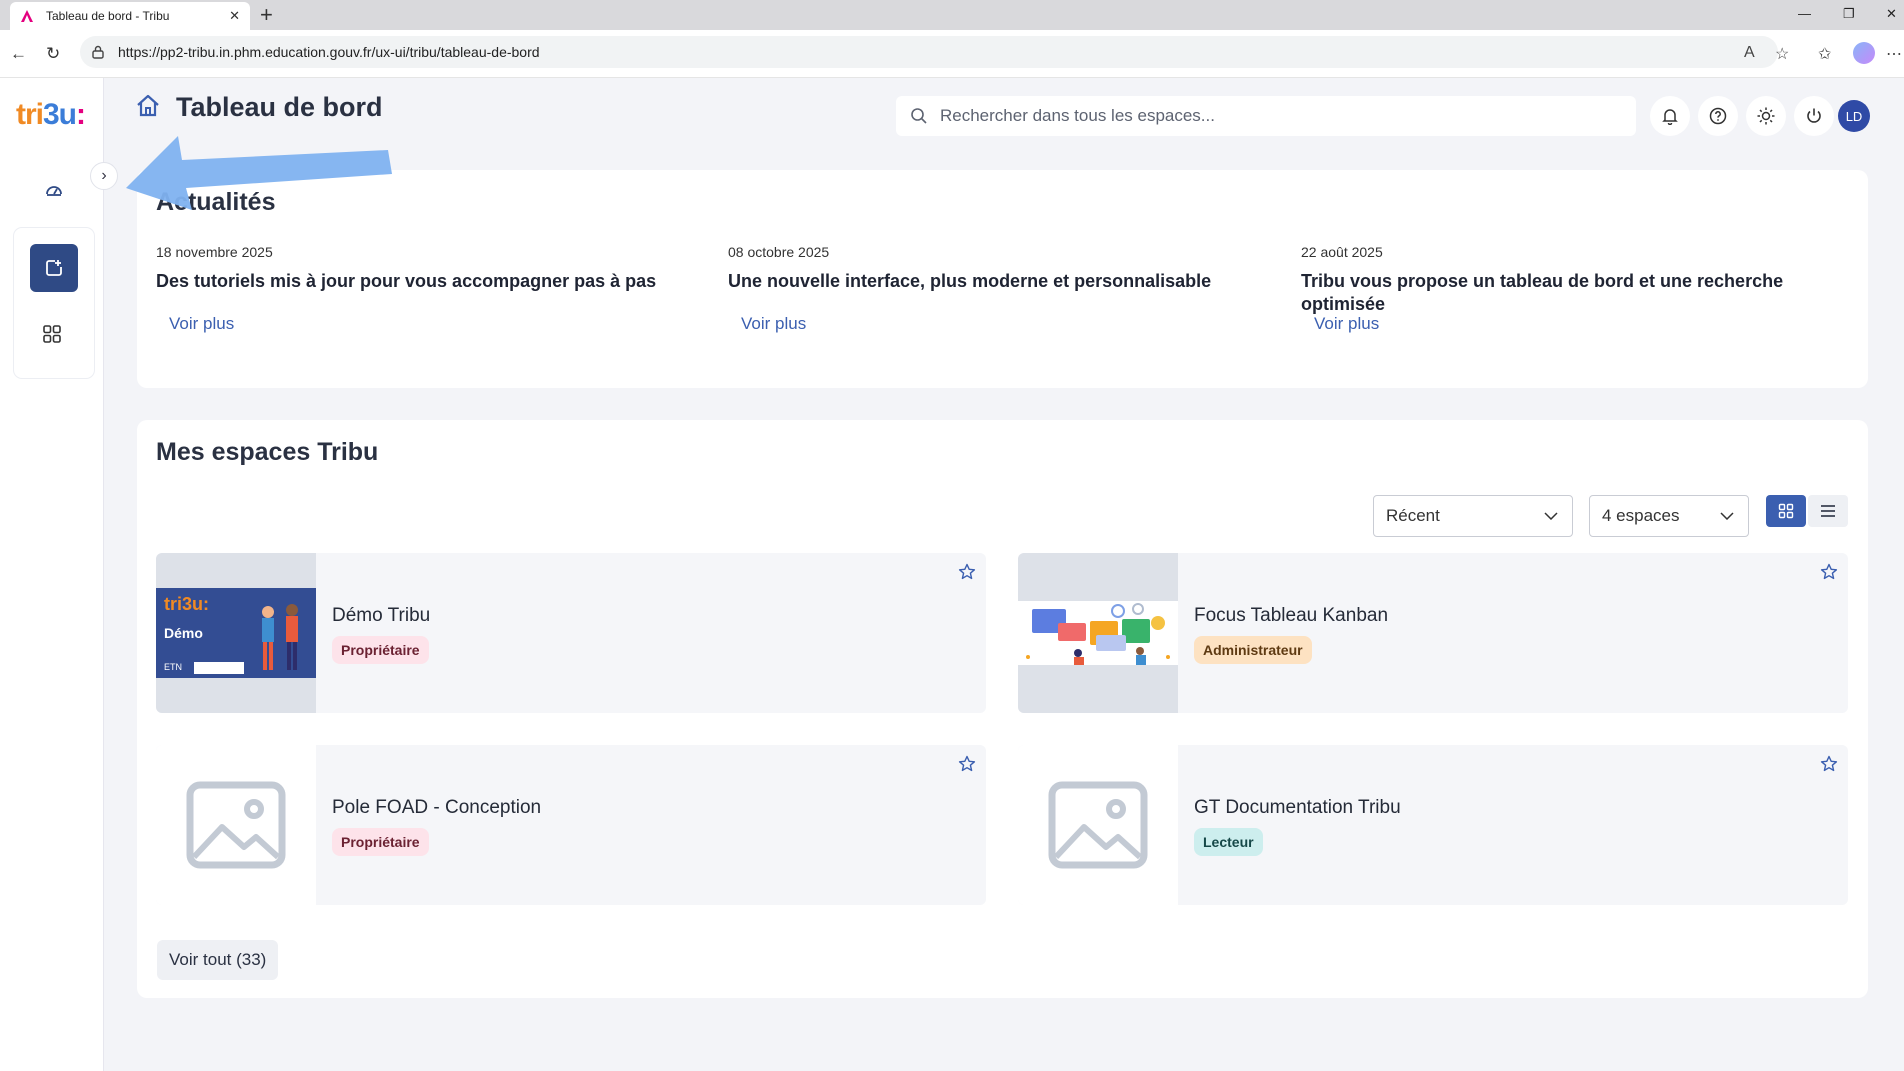 Image resolution: width=1904 pixels, height=1071 pixels. What do you see at coordinates (1228, 842) in the screenshot?
I see `role-badge: Lecteur` at bounding box center [1228, 842].